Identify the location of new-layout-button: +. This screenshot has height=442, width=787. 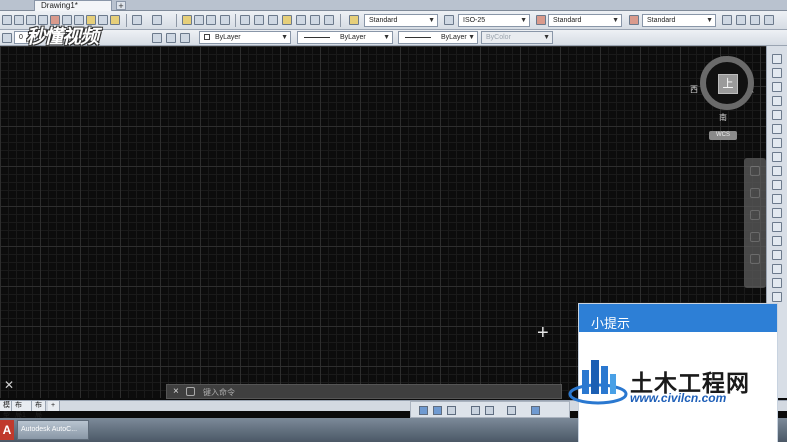
(54, 406).